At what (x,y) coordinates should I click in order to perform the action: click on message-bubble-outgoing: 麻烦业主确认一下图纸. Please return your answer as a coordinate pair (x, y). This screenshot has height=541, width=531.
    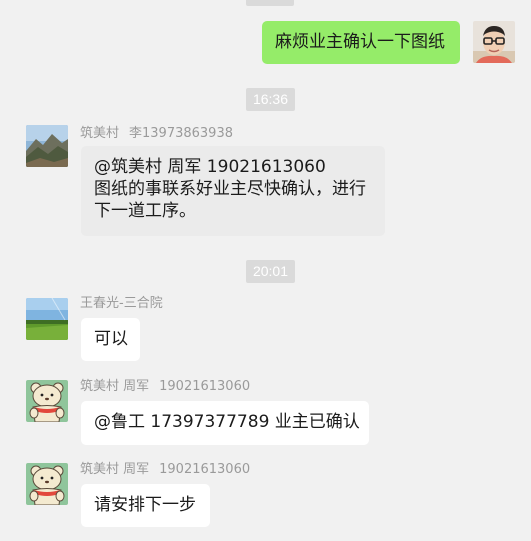
    Looking at the image, I should click on (361, 42).